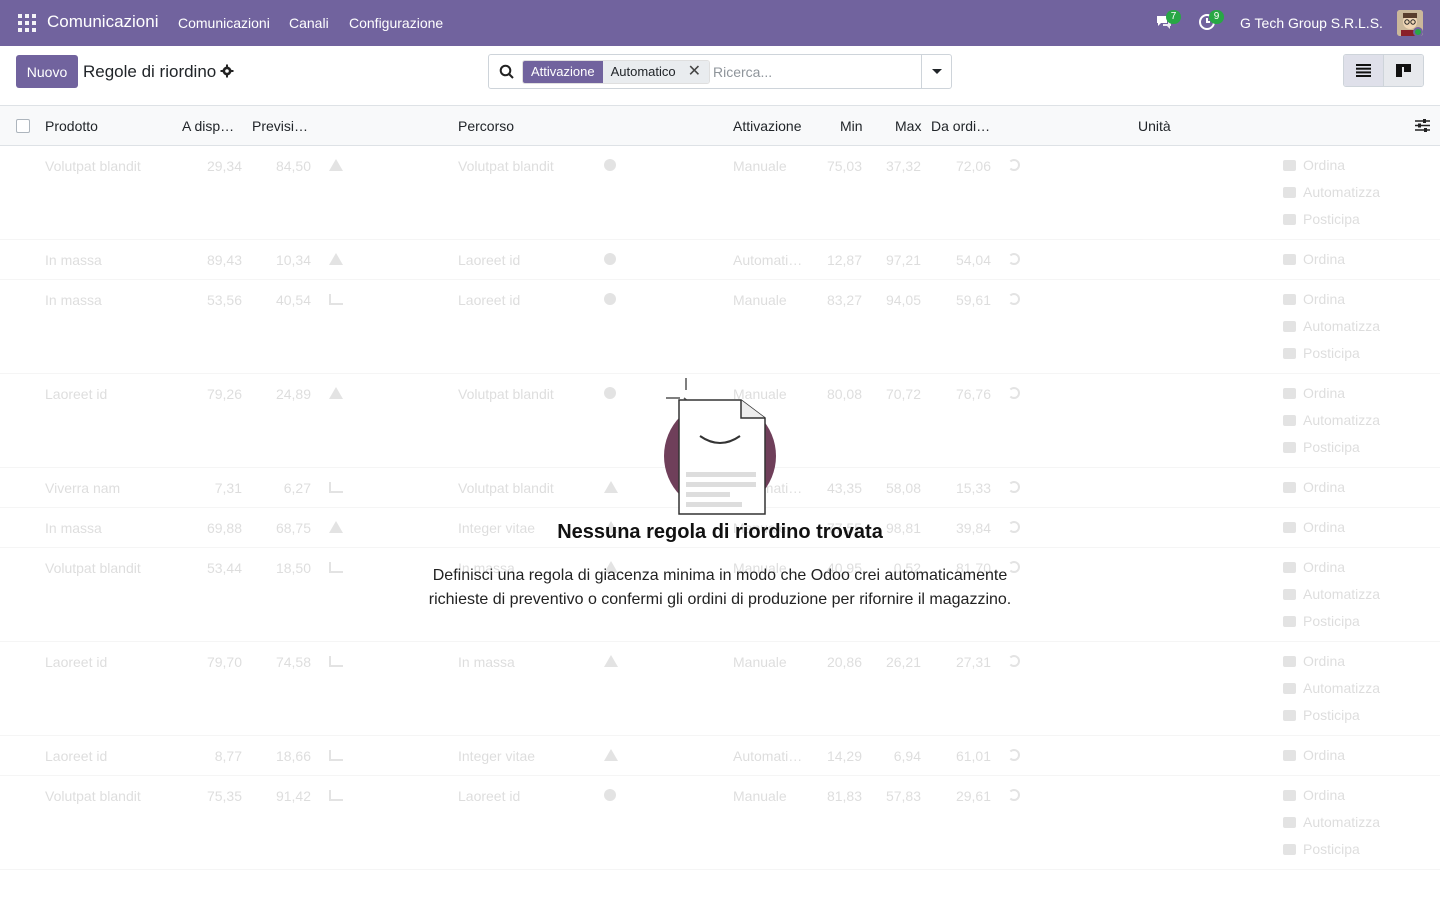  Describe the element at coordinates (396, 23) in the screenshot. I see `menu-configurazione: Configurazione` at that location.